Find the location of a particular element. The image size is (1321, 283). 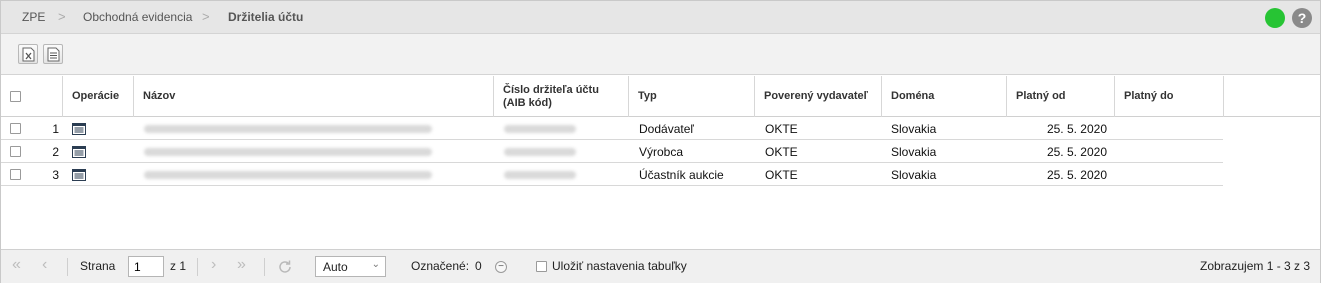

chevron-down-icon: ⌄ is located at coordinates (375, 264).